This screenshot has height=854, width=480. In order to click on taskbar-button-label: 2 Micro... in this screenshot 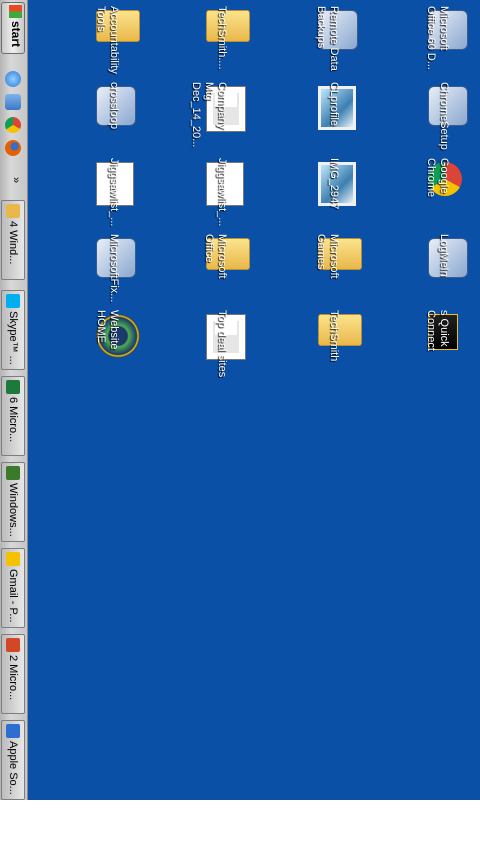, I will do `click(13, 678)`.